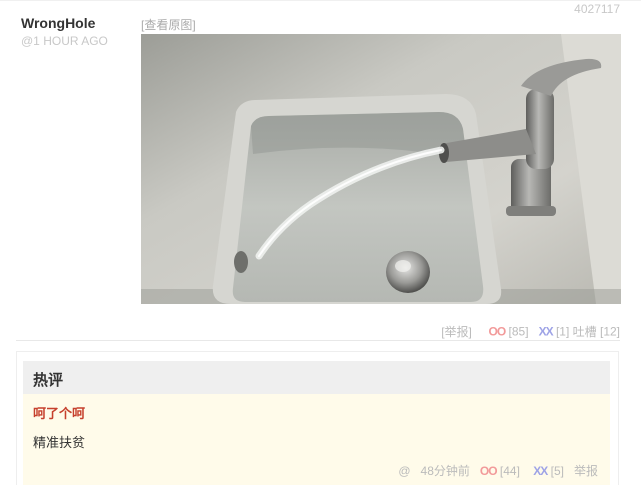 Image resolution: width=641 pixels, height=485 pixels. Describe the element at coordinates (403, 266) in the screenshot. I see `drain-highlight` at that location.